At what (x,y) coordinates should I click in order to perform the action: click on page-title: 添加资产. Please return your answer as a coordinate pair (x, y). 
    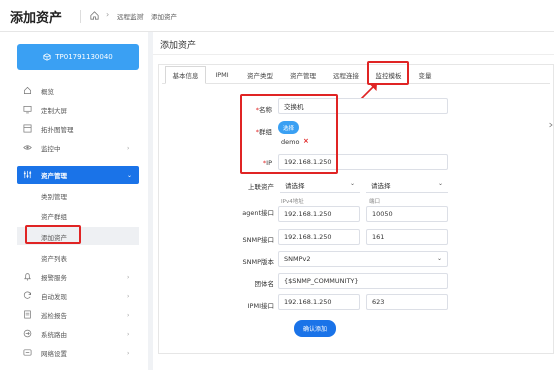
    Looking at the image, I should click on (178, 46).